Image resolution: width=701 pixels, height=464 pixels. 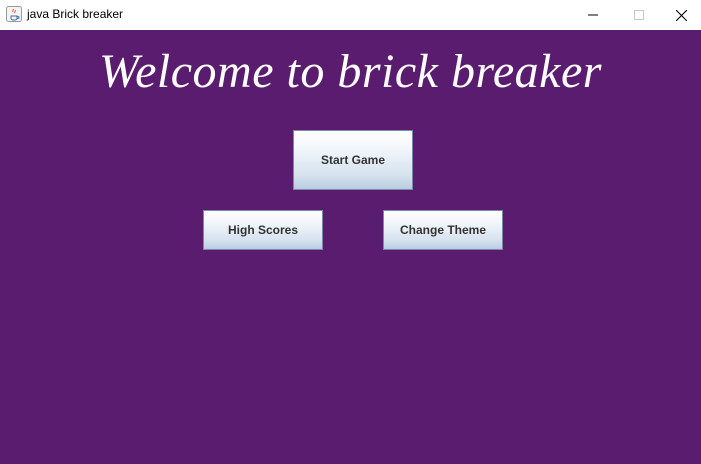 I want to click on minimize-icon, so click(x=593, y=15).